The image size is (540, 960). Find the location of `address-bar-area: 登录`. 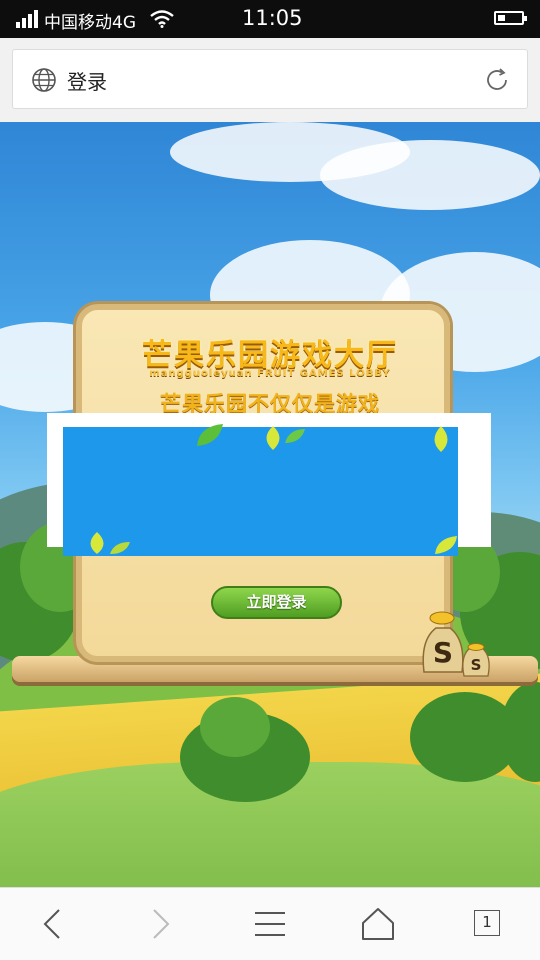

address-bar-area: 登录 is located at coordinates (270, 80).